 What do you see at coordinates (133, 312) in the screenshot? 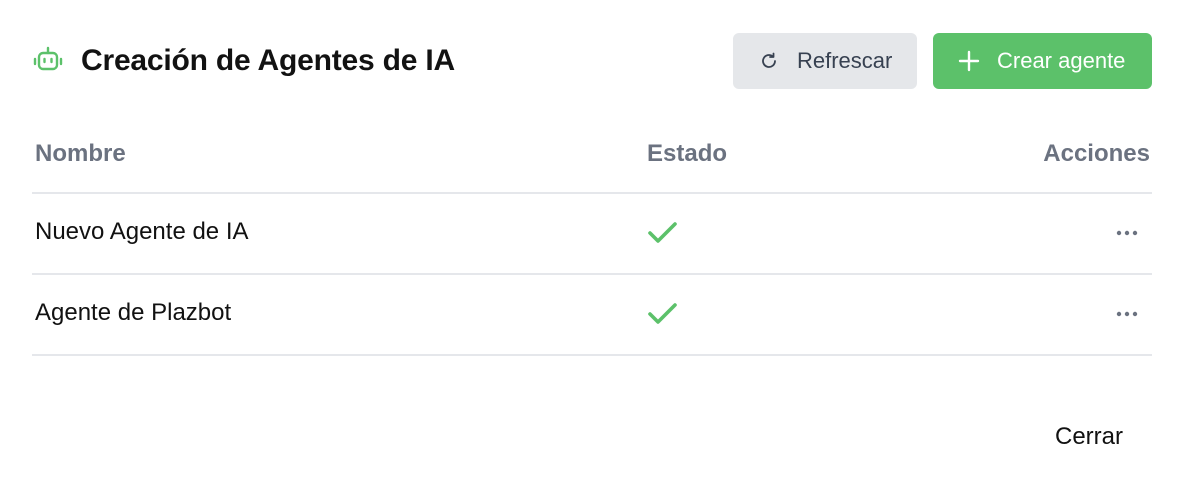
I see `agent-name: Agente de Plazbot` at bounding box center [133, 312].